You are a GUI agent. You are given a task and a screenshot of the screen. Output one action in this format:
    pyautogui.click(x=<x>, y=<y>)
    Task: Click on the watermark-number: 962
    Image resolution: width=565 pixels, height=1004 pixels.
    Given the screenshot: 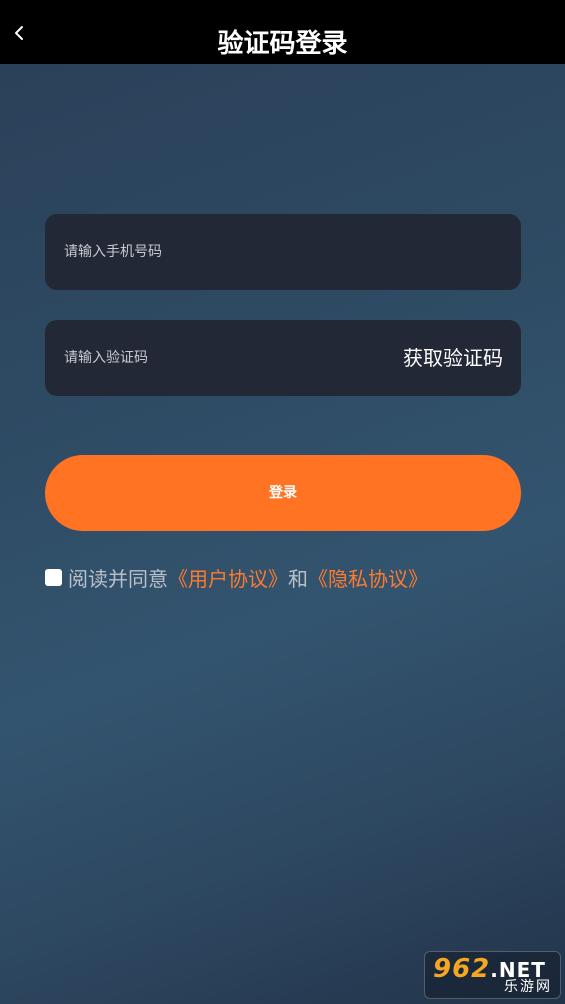 What is the action you would take?
    pyautogui.click(x=462, y=969)
    